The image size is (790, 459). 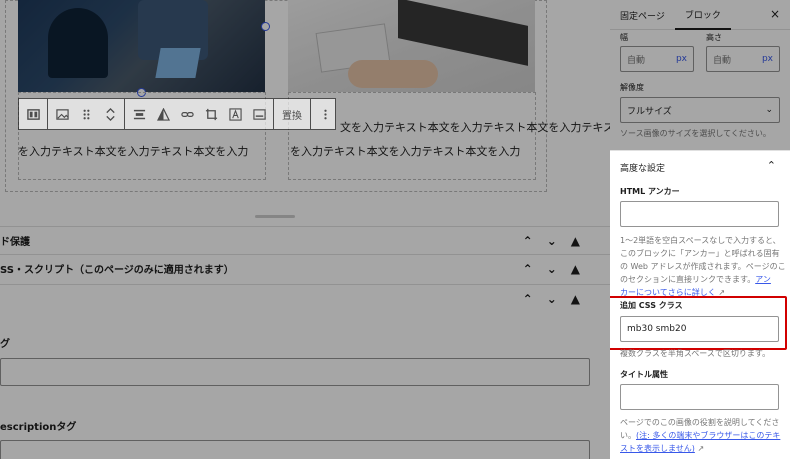 I want to click on anchor-learn-more-link: アン, so click(x=763, y=279).